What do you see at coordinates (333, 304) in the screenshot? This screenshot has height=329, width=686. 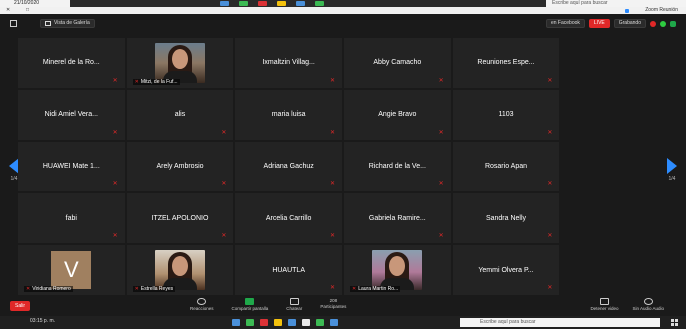 I see `participants-button: 208 Participantes` at bounding box center [333, 304].